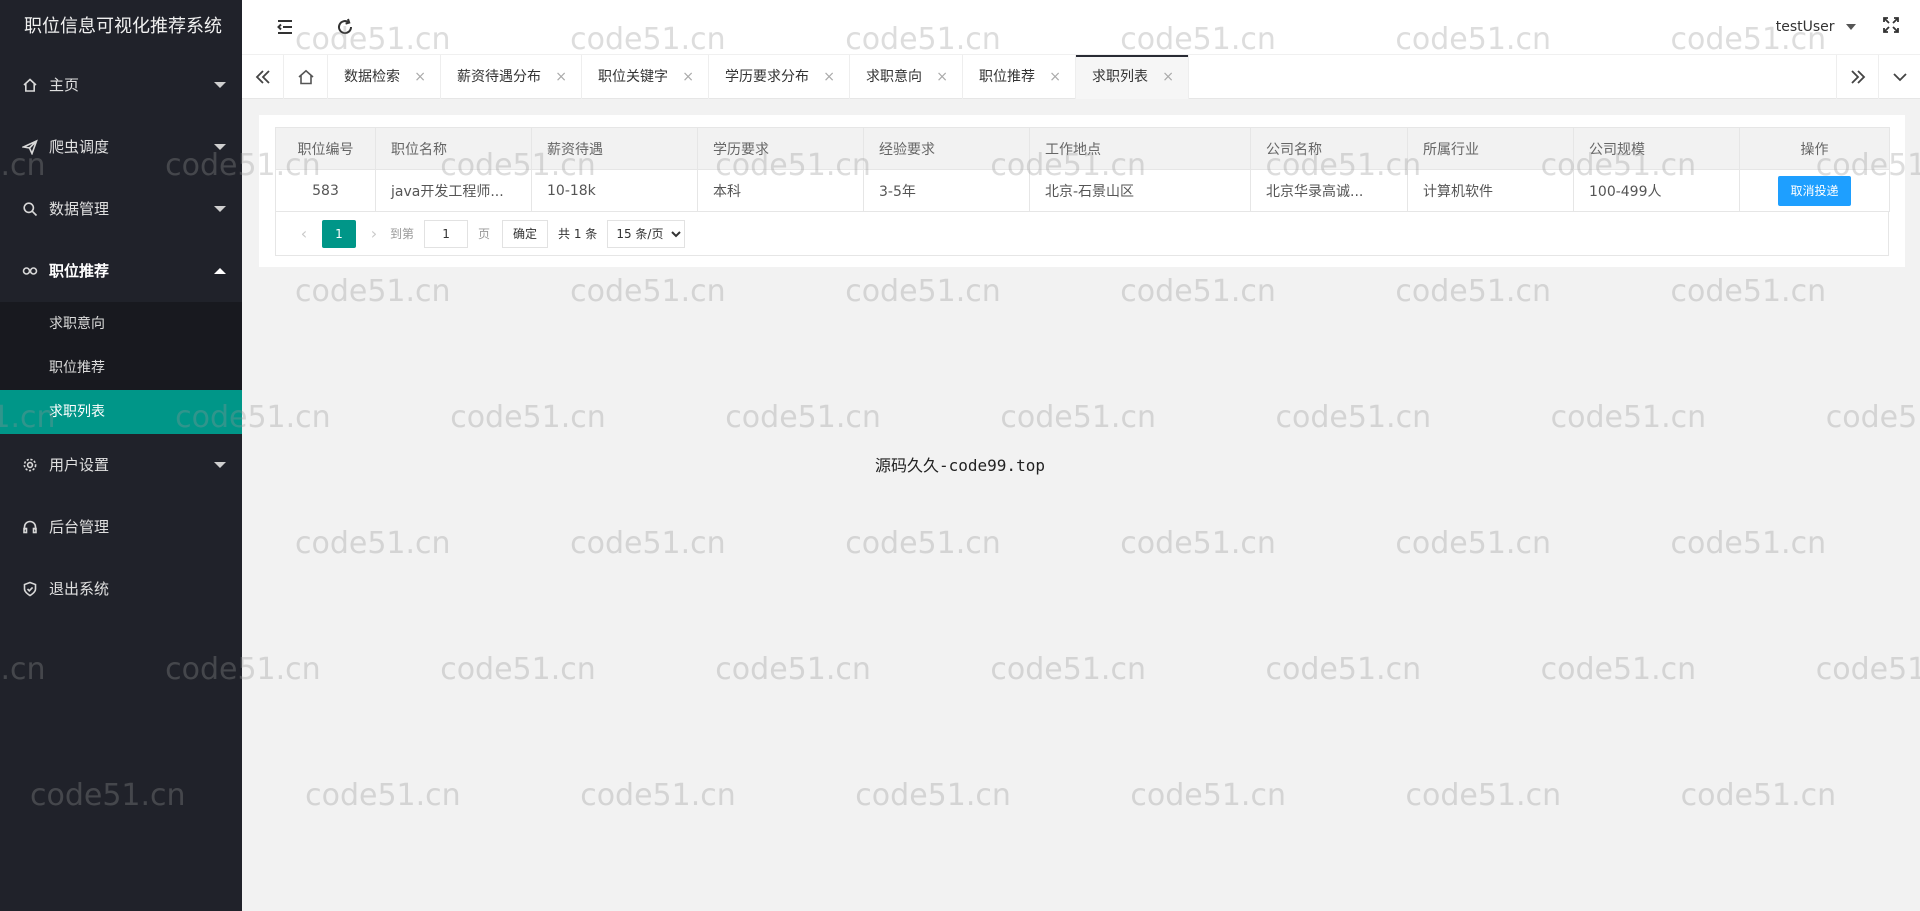 This screenshot has width=1920, height=911. I want to click on tab-label: 求职意向, so click(894, 77).